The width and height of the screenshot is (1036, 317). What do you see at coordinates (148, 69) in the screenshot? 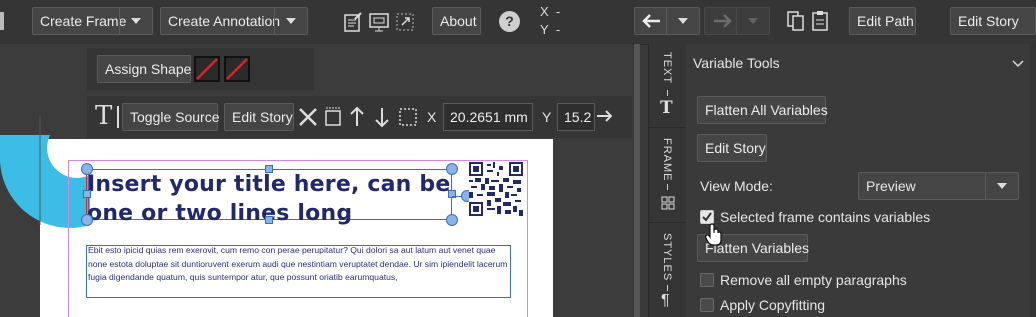
I see `assign-shape-label: Assign Shape` at bounding box center [148, 69].